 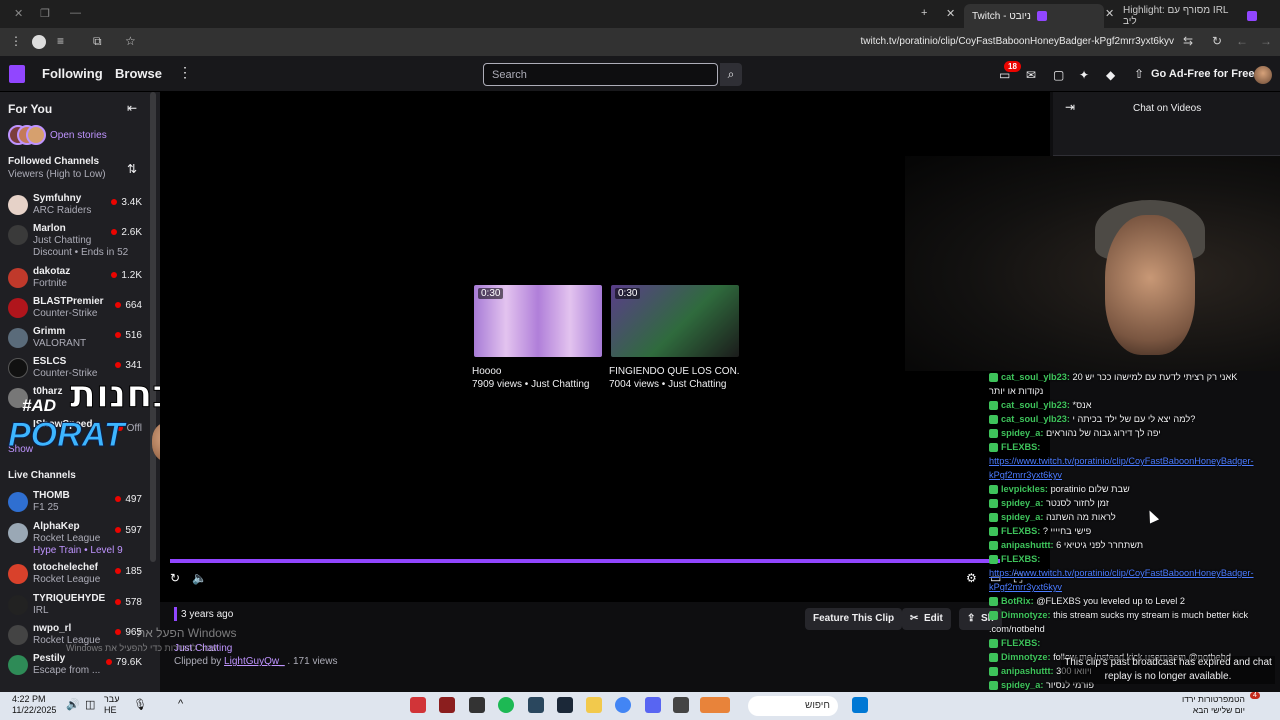 I want to click on chrome-icon, so click(x=623, y=705).